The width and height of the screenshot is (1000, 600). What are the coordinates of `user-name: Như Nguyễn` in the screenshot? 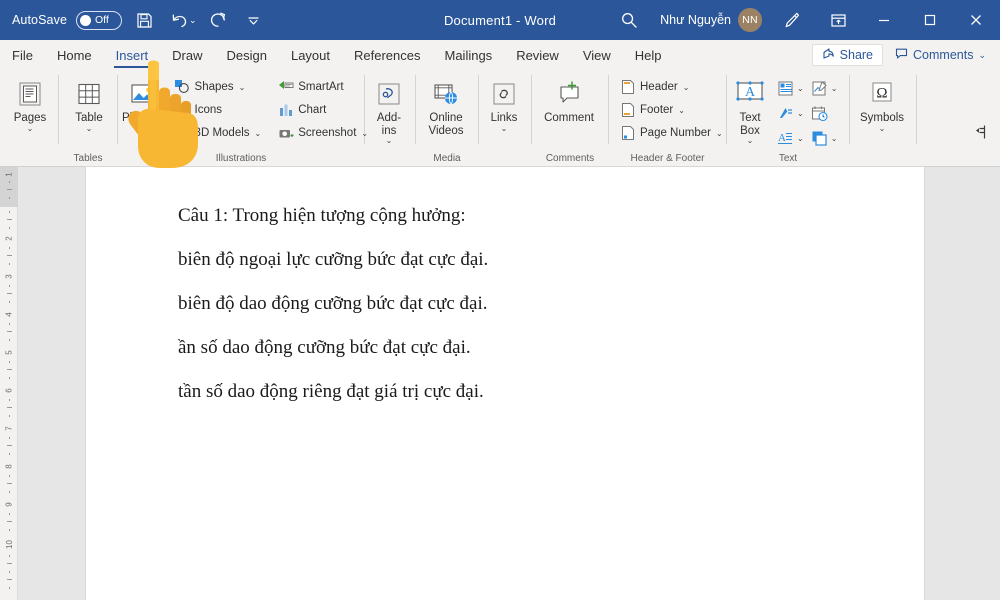 It's located at (695, 20).